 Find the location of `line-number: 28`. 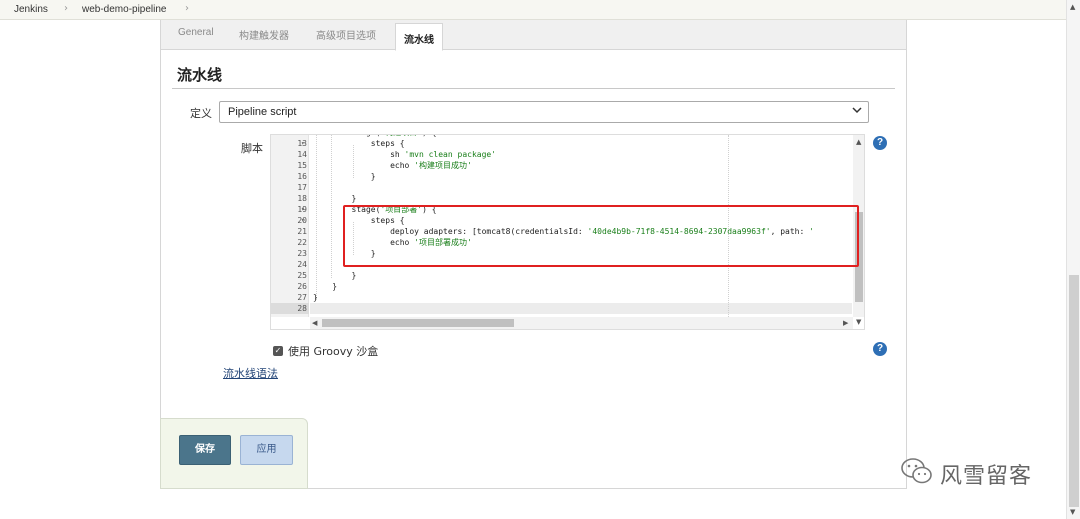

line-number: 28 is located at coordinates (302, 308).